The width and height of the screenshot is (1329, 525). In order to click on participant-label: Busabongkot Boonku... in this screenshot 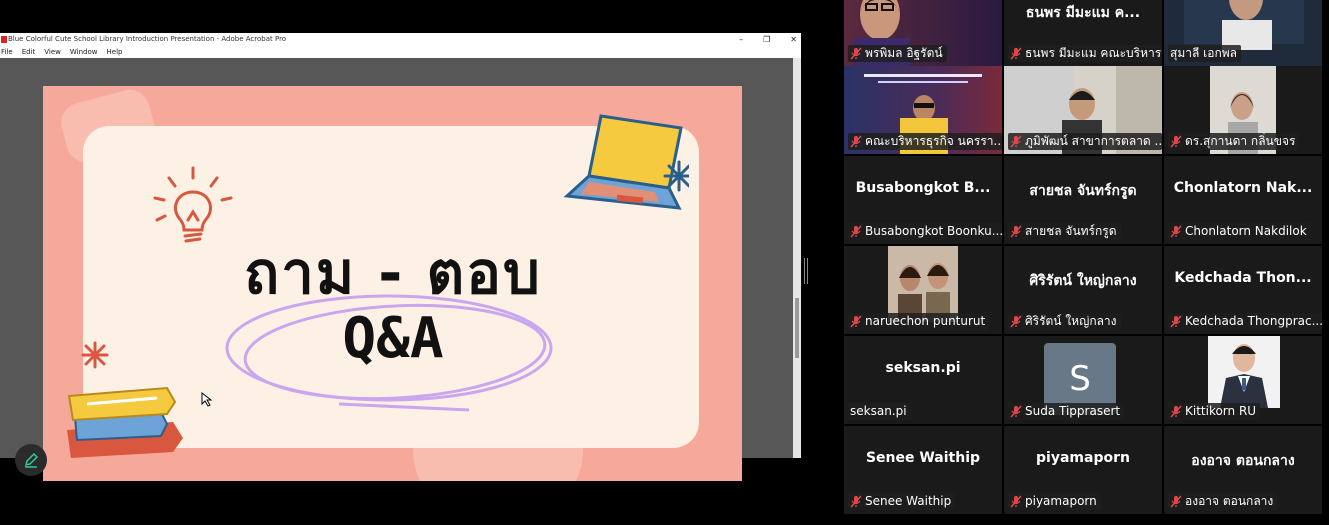, I will do `click(925, 231)`.